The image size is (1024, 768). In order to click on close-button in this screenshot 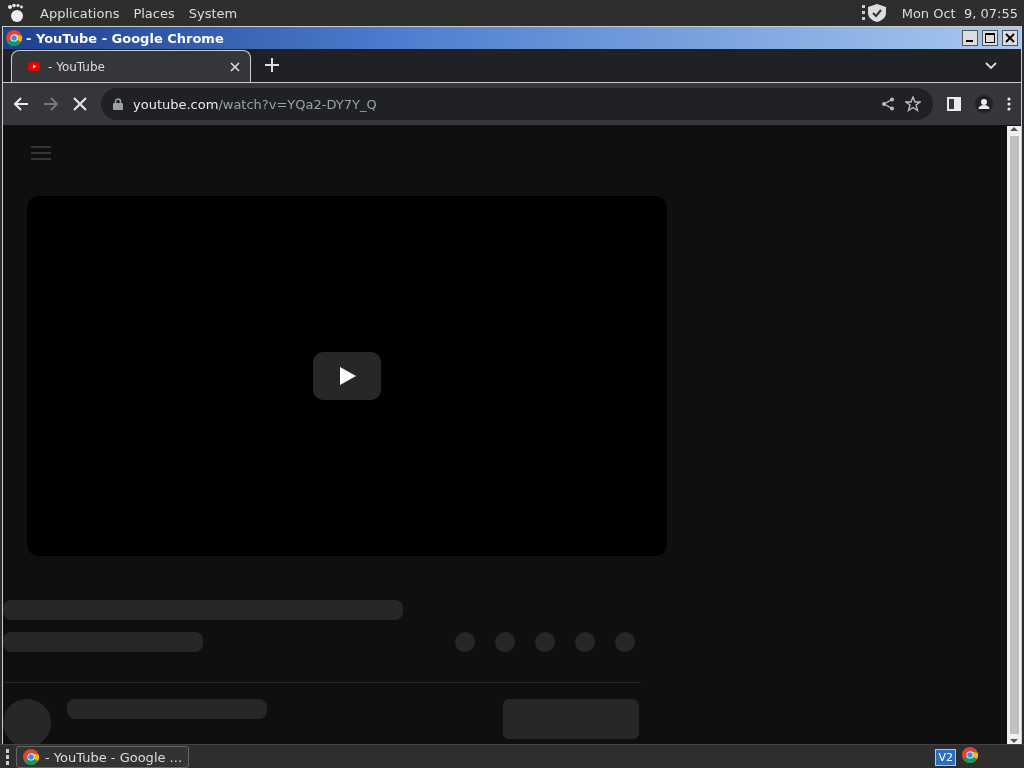, I will do `click(1010, 38)`.